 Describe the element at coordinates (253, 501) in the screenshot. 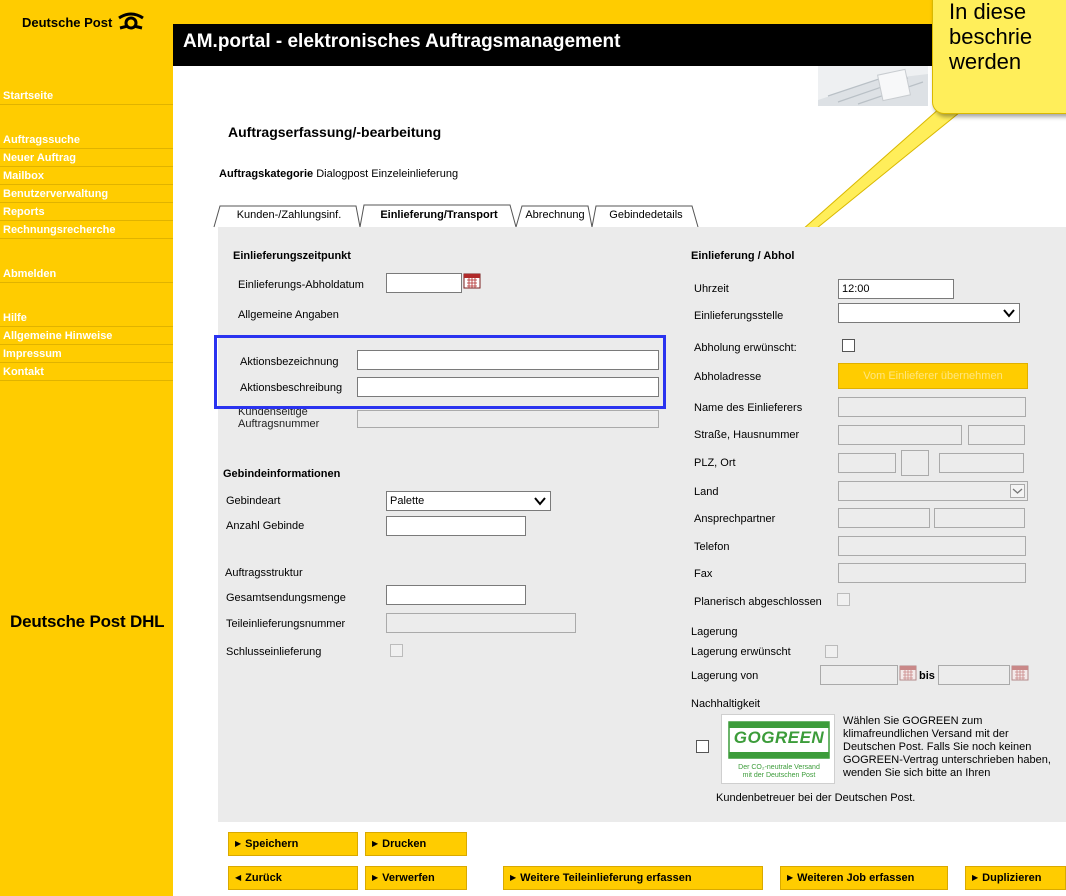

I see `gebindeart-label: Gebindeart` at that location.